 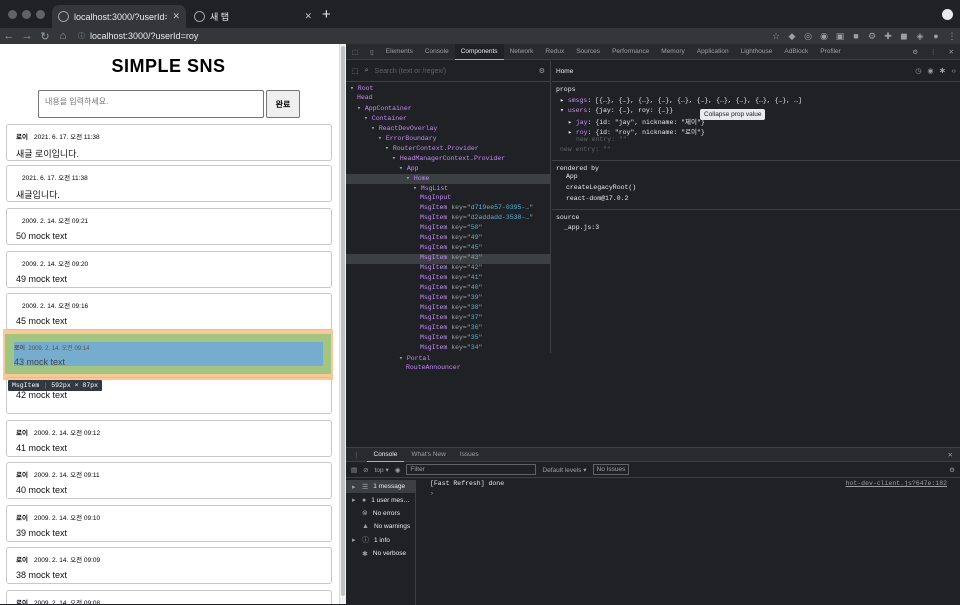 I want to click on tree-node: MsgItem key="42", so click(x=448, y=269).